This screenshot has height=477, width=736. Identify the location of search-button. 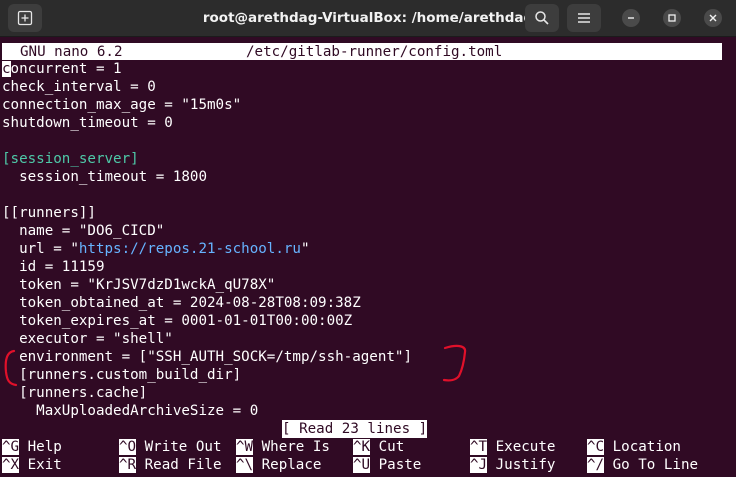
(542, 18).